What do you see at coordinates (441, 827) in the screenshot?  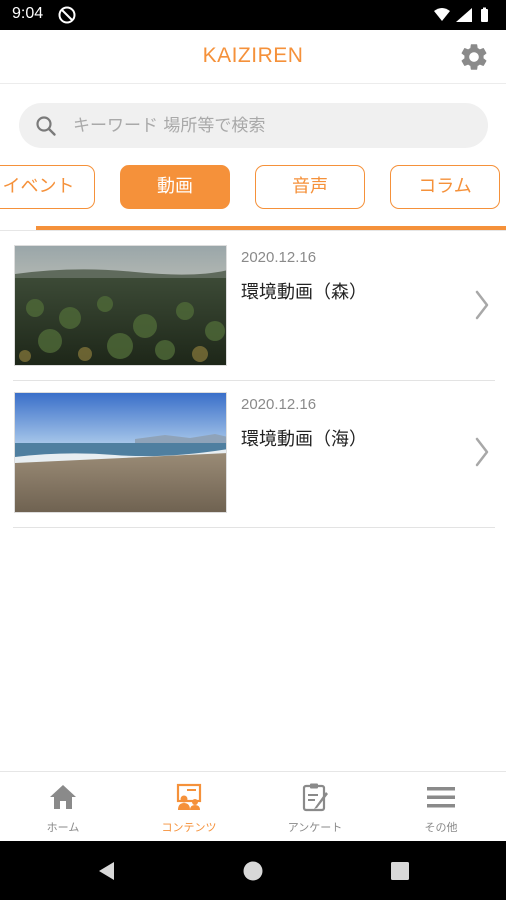 I see `nav-label: その他` at bounding box center [441, 827].